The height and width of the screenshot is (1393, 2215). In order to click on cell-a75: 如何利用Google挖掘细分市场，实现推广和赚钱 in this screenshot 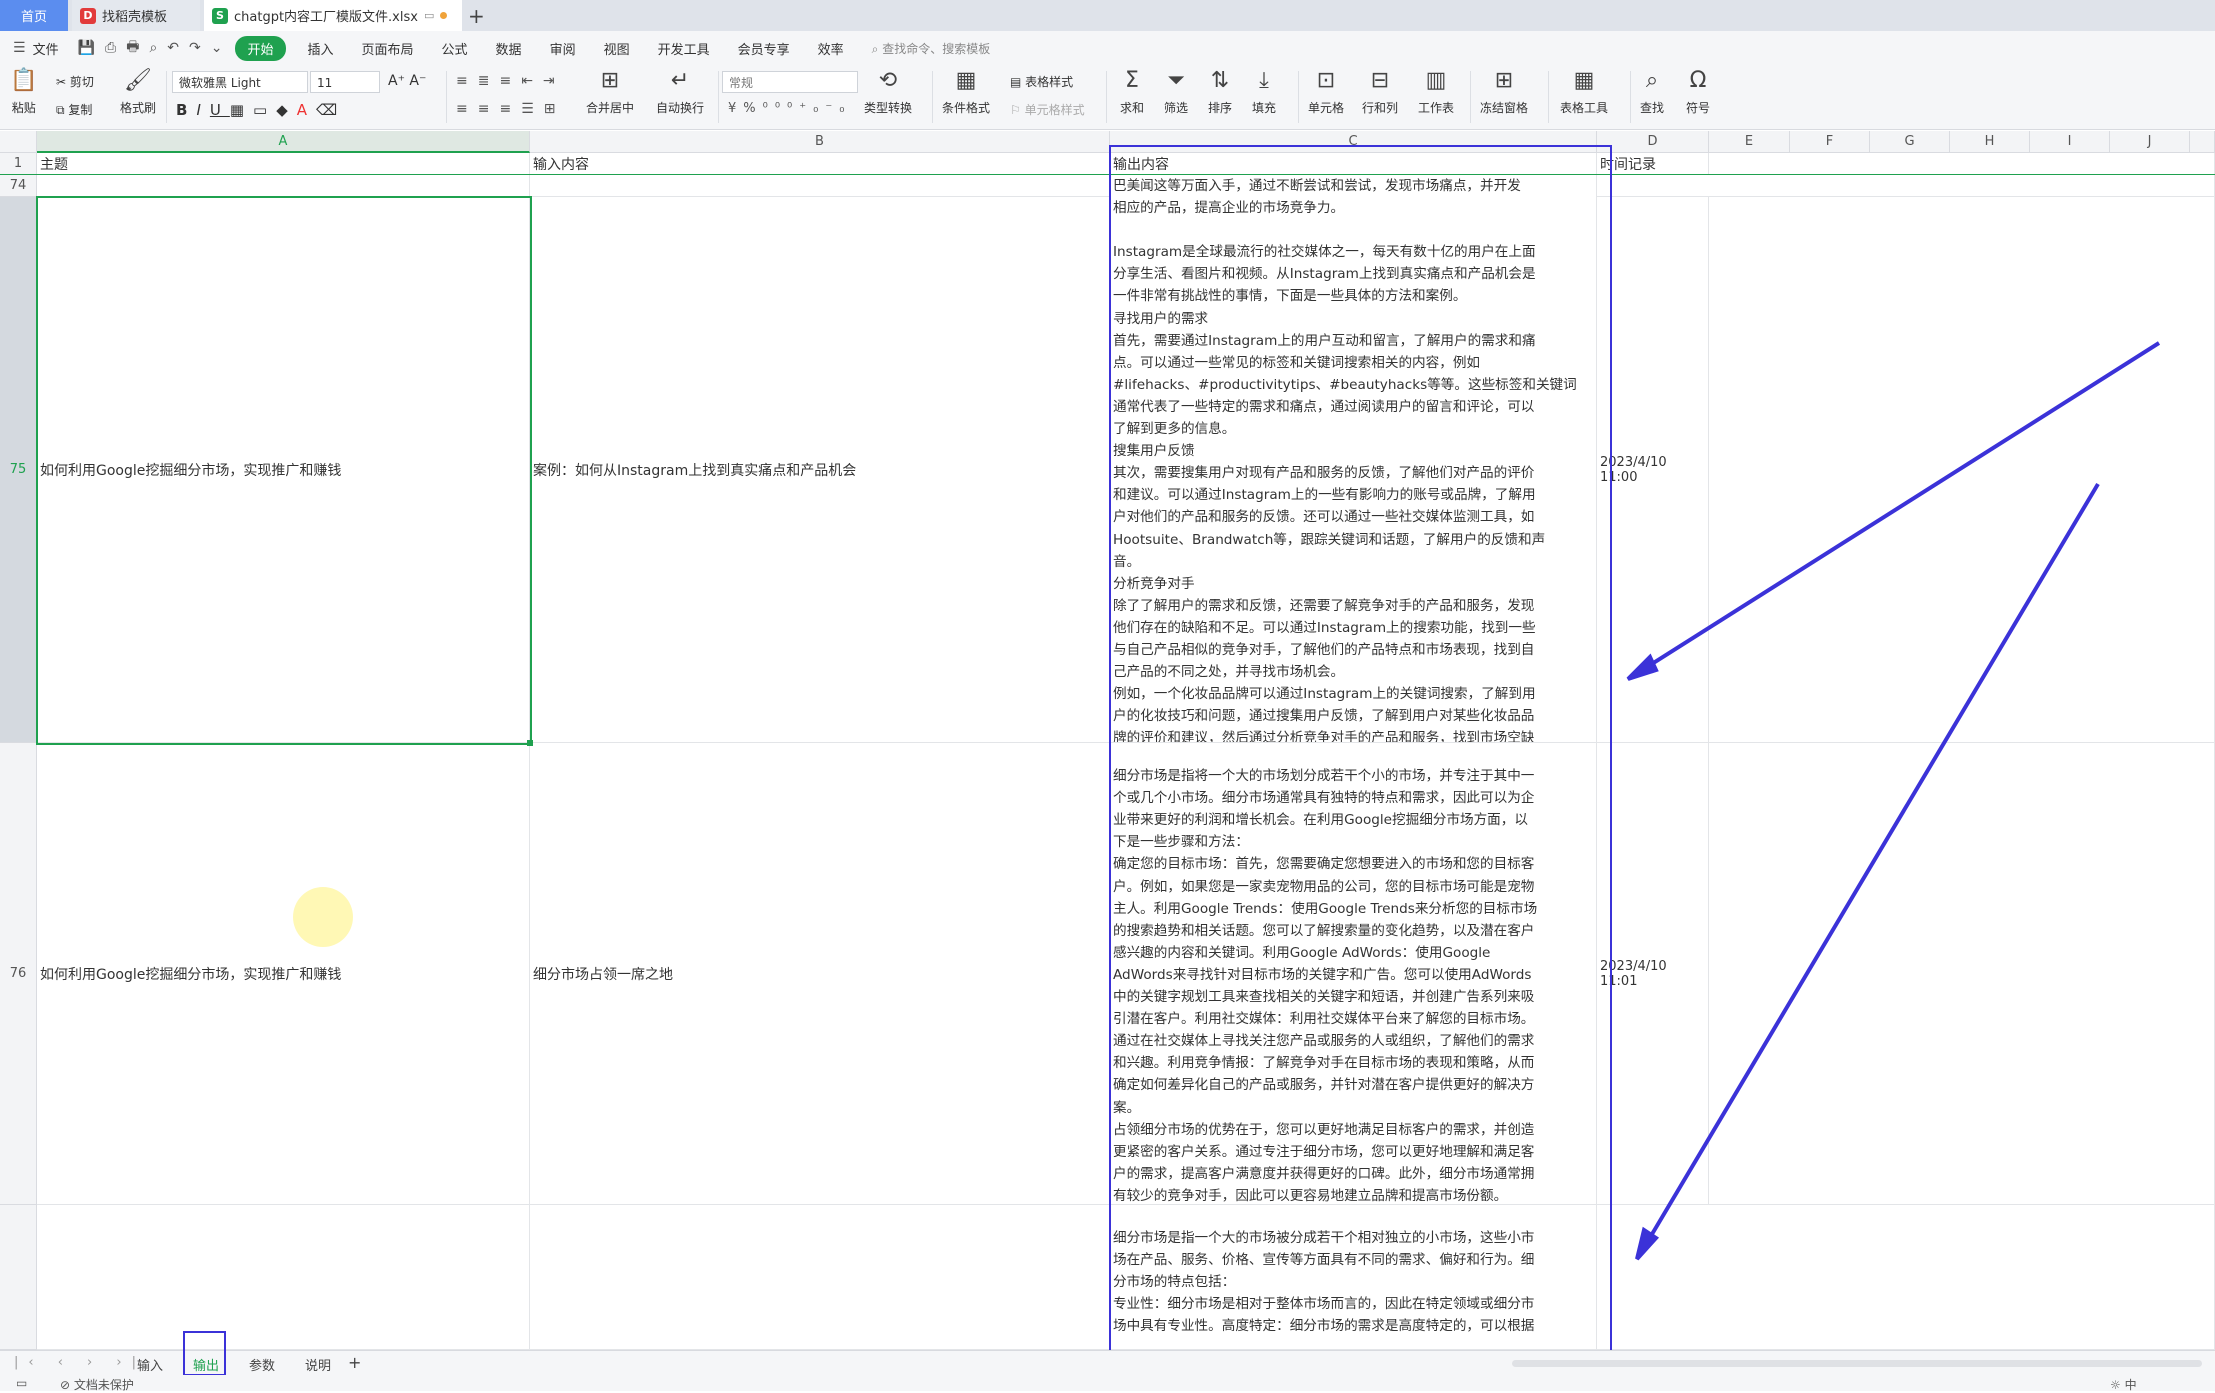, I will do `click(283, 470)`.